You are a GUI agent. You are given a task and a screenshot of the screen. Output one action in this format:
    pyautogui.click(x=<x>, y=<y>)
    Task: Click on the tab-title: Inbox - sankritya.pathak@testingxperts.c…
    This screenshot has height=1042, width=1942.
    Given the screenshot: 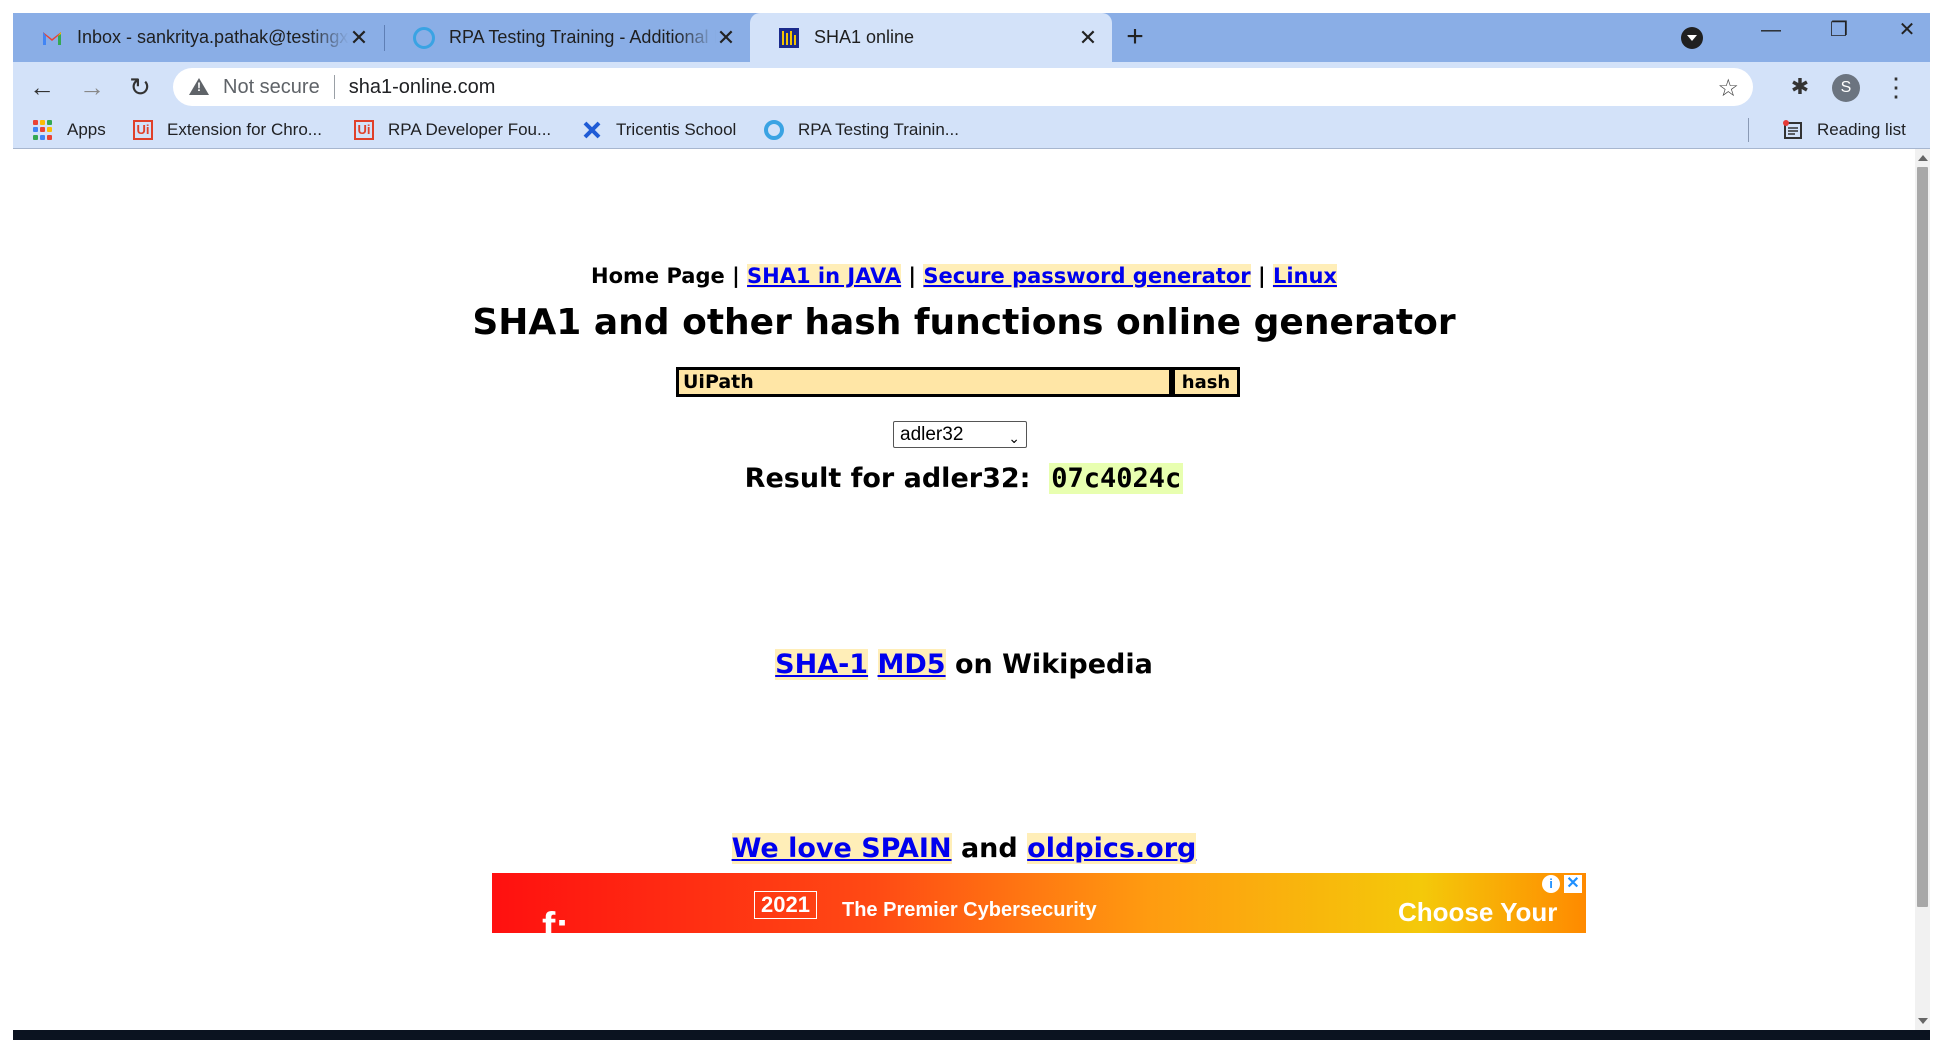 What is the action you would take?
    pyautogui.click(x=213, y=37)
    